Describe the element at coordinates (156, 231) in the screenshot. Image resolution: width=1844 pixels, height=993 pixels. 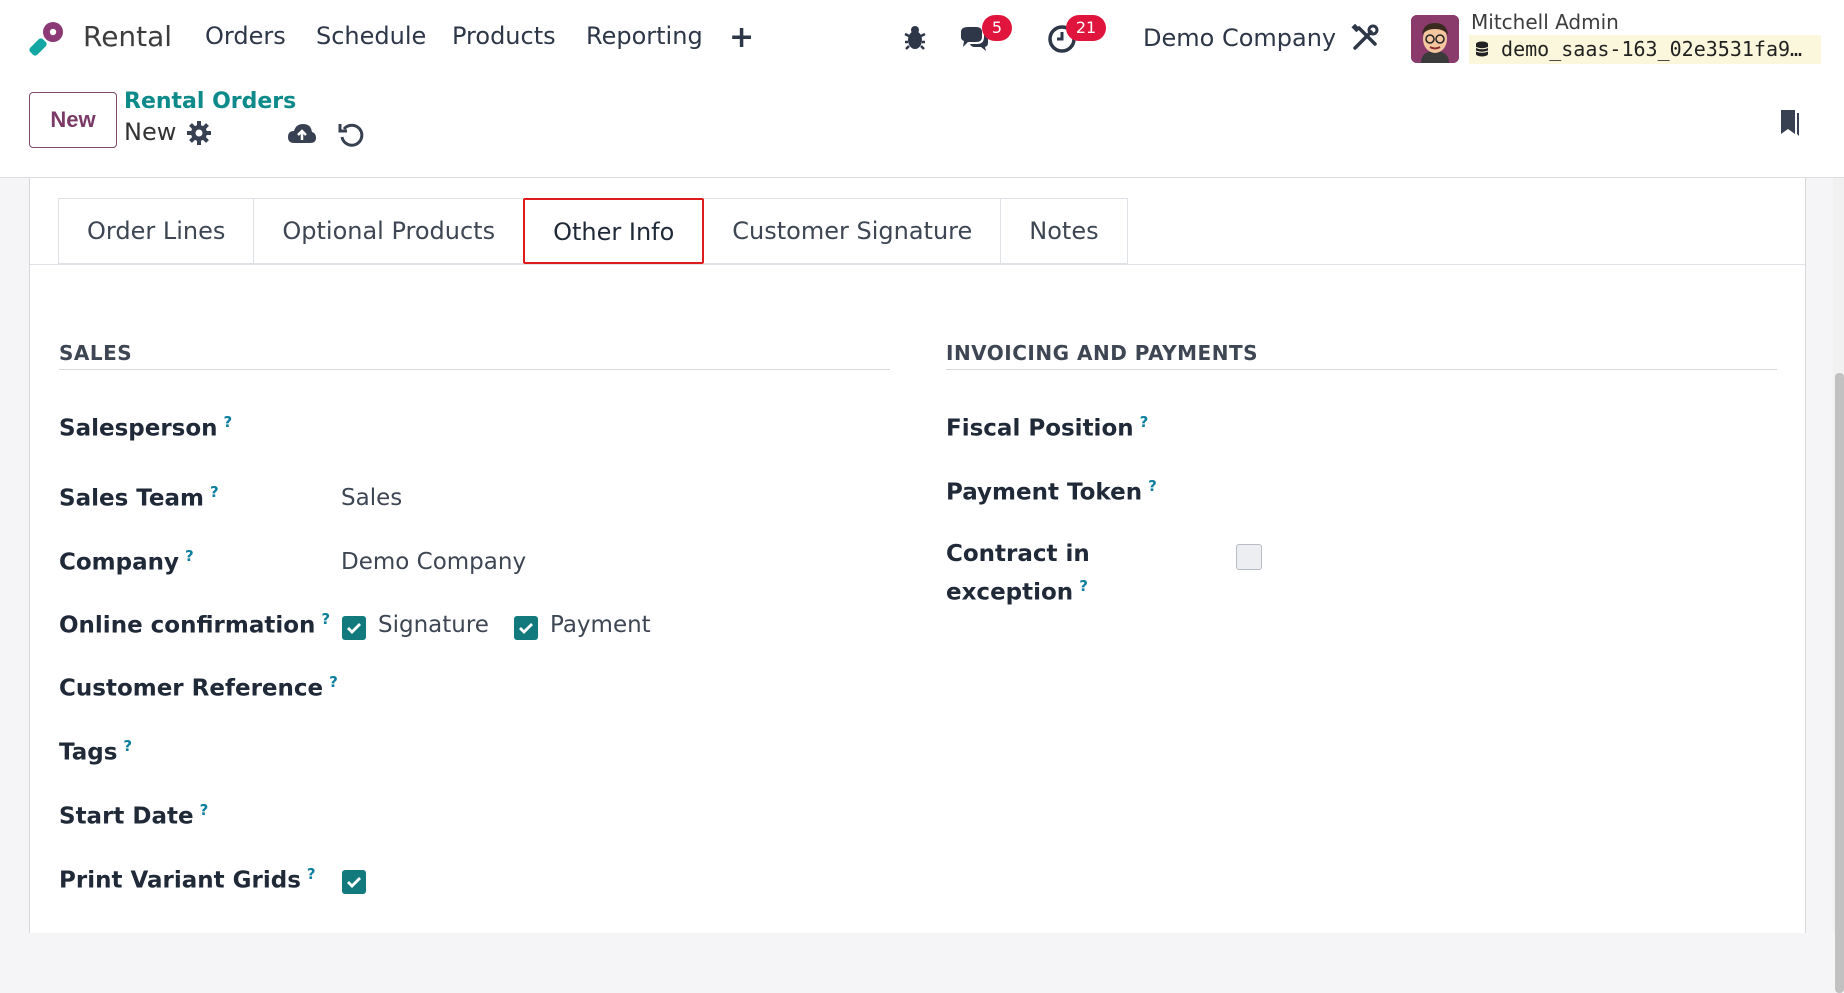
I see `tab-order-lines: Order Lines` at that location.